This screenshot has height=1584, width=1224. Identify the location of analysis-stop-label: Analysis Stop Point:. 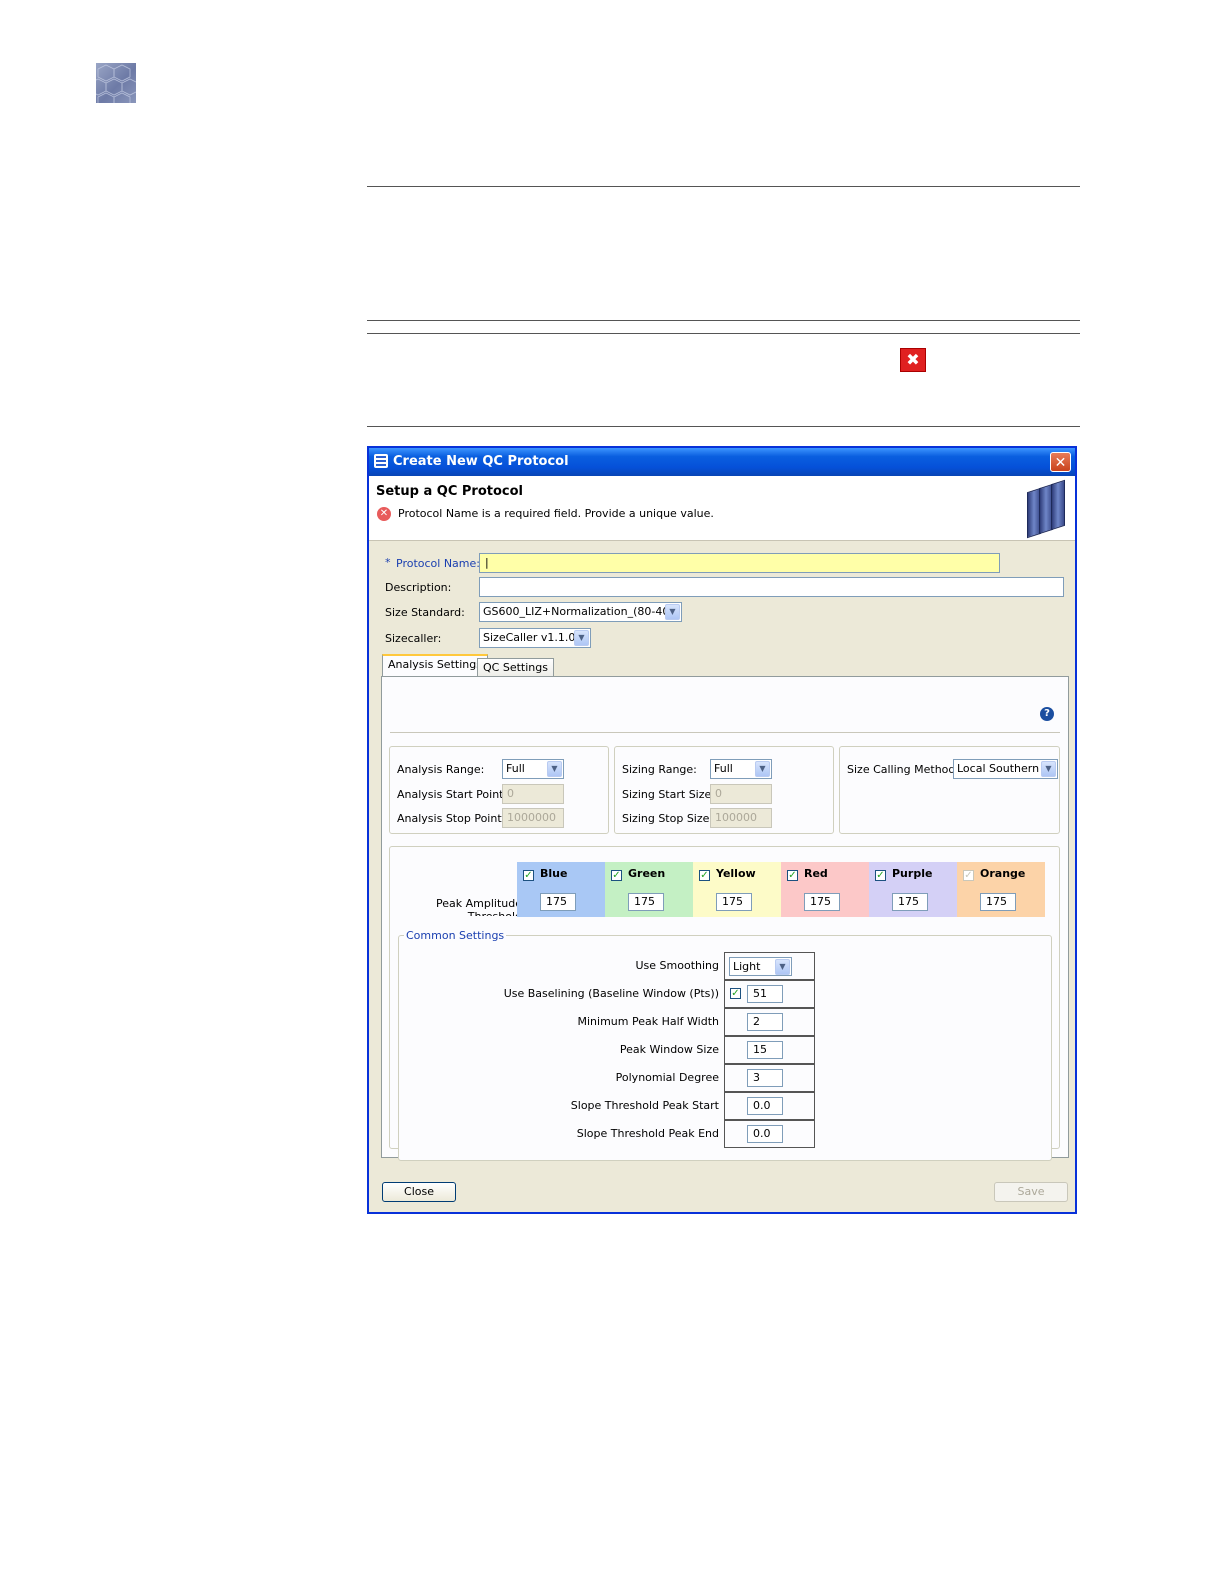
(451, 818).